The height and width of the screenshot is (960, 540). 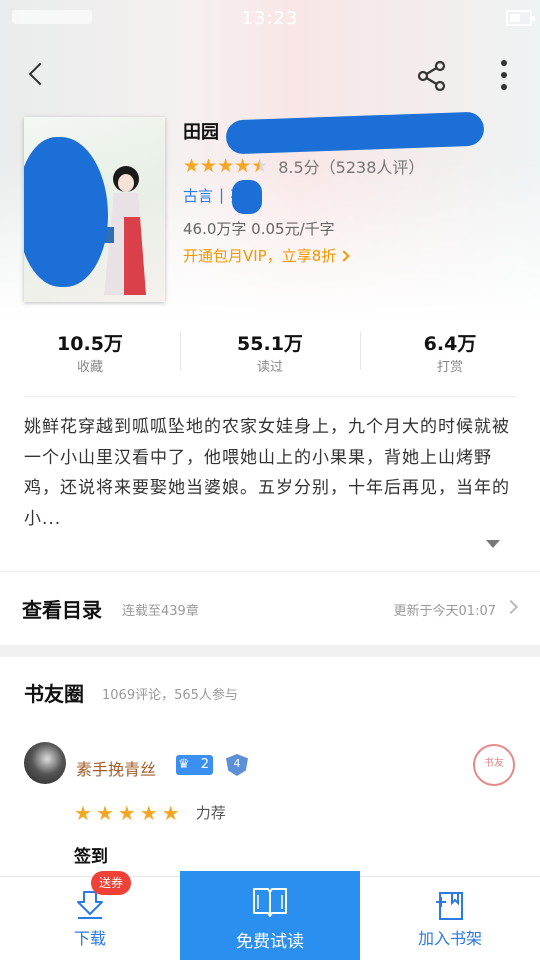 I want to click on add-to-shelf-button: 加入书架, so click(x=450, y=918).